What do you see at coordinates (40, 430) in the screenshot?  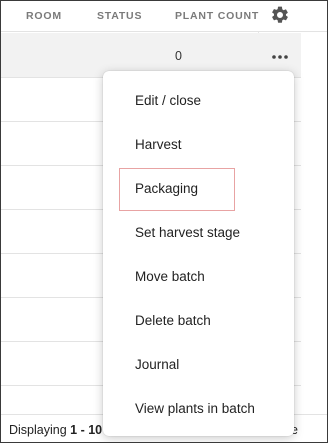 I see `pagination-prefix: Displaying` at bounding box center [40, 430].